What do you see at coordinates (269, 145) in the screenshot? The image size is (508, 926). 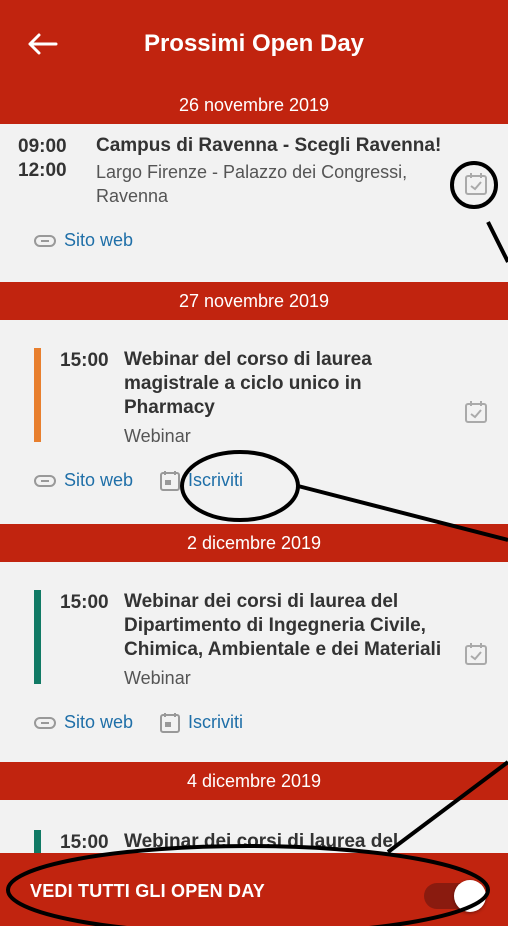 I see `event-title: Campus di Ravenna - Scegli Ravenna!` at bounding box center [269, 145].